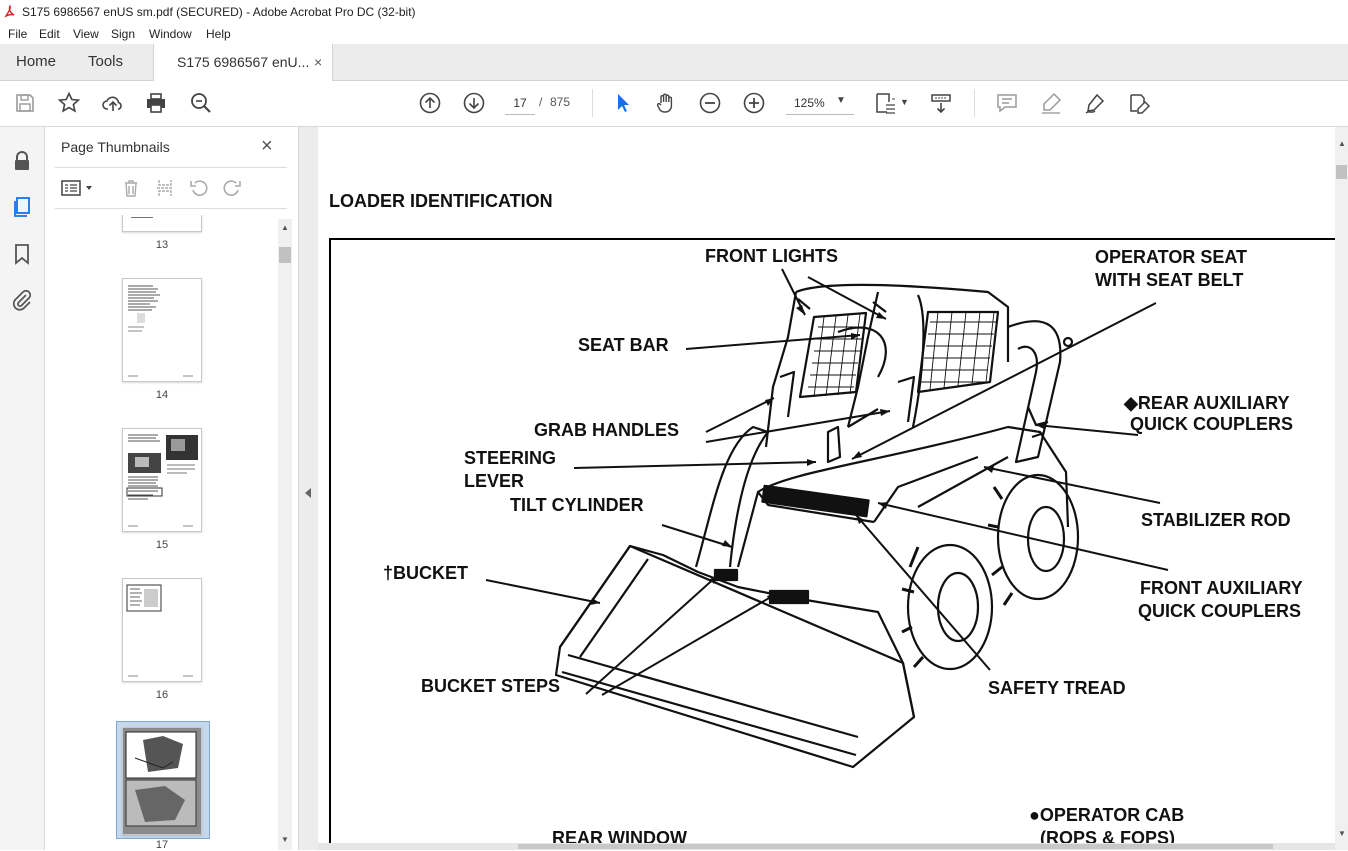 The height and width of the screenshot is (851, 1348). What do you see at coordinates (1007, 103) in the screenshot?
I see `comment-icon` at bounding box center [1007, 103].